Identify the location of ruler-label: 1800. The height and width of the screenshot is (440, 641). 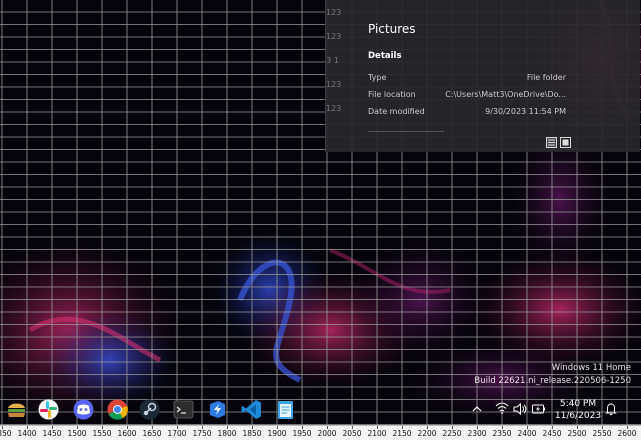
(227, 433).